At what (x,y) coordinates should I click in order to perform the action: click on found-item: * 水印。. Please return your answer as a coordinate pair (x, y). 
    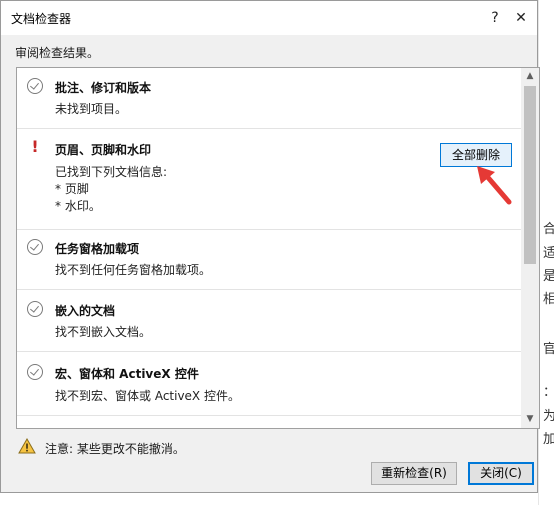
    Looking at the image, I should click on (78, 206).